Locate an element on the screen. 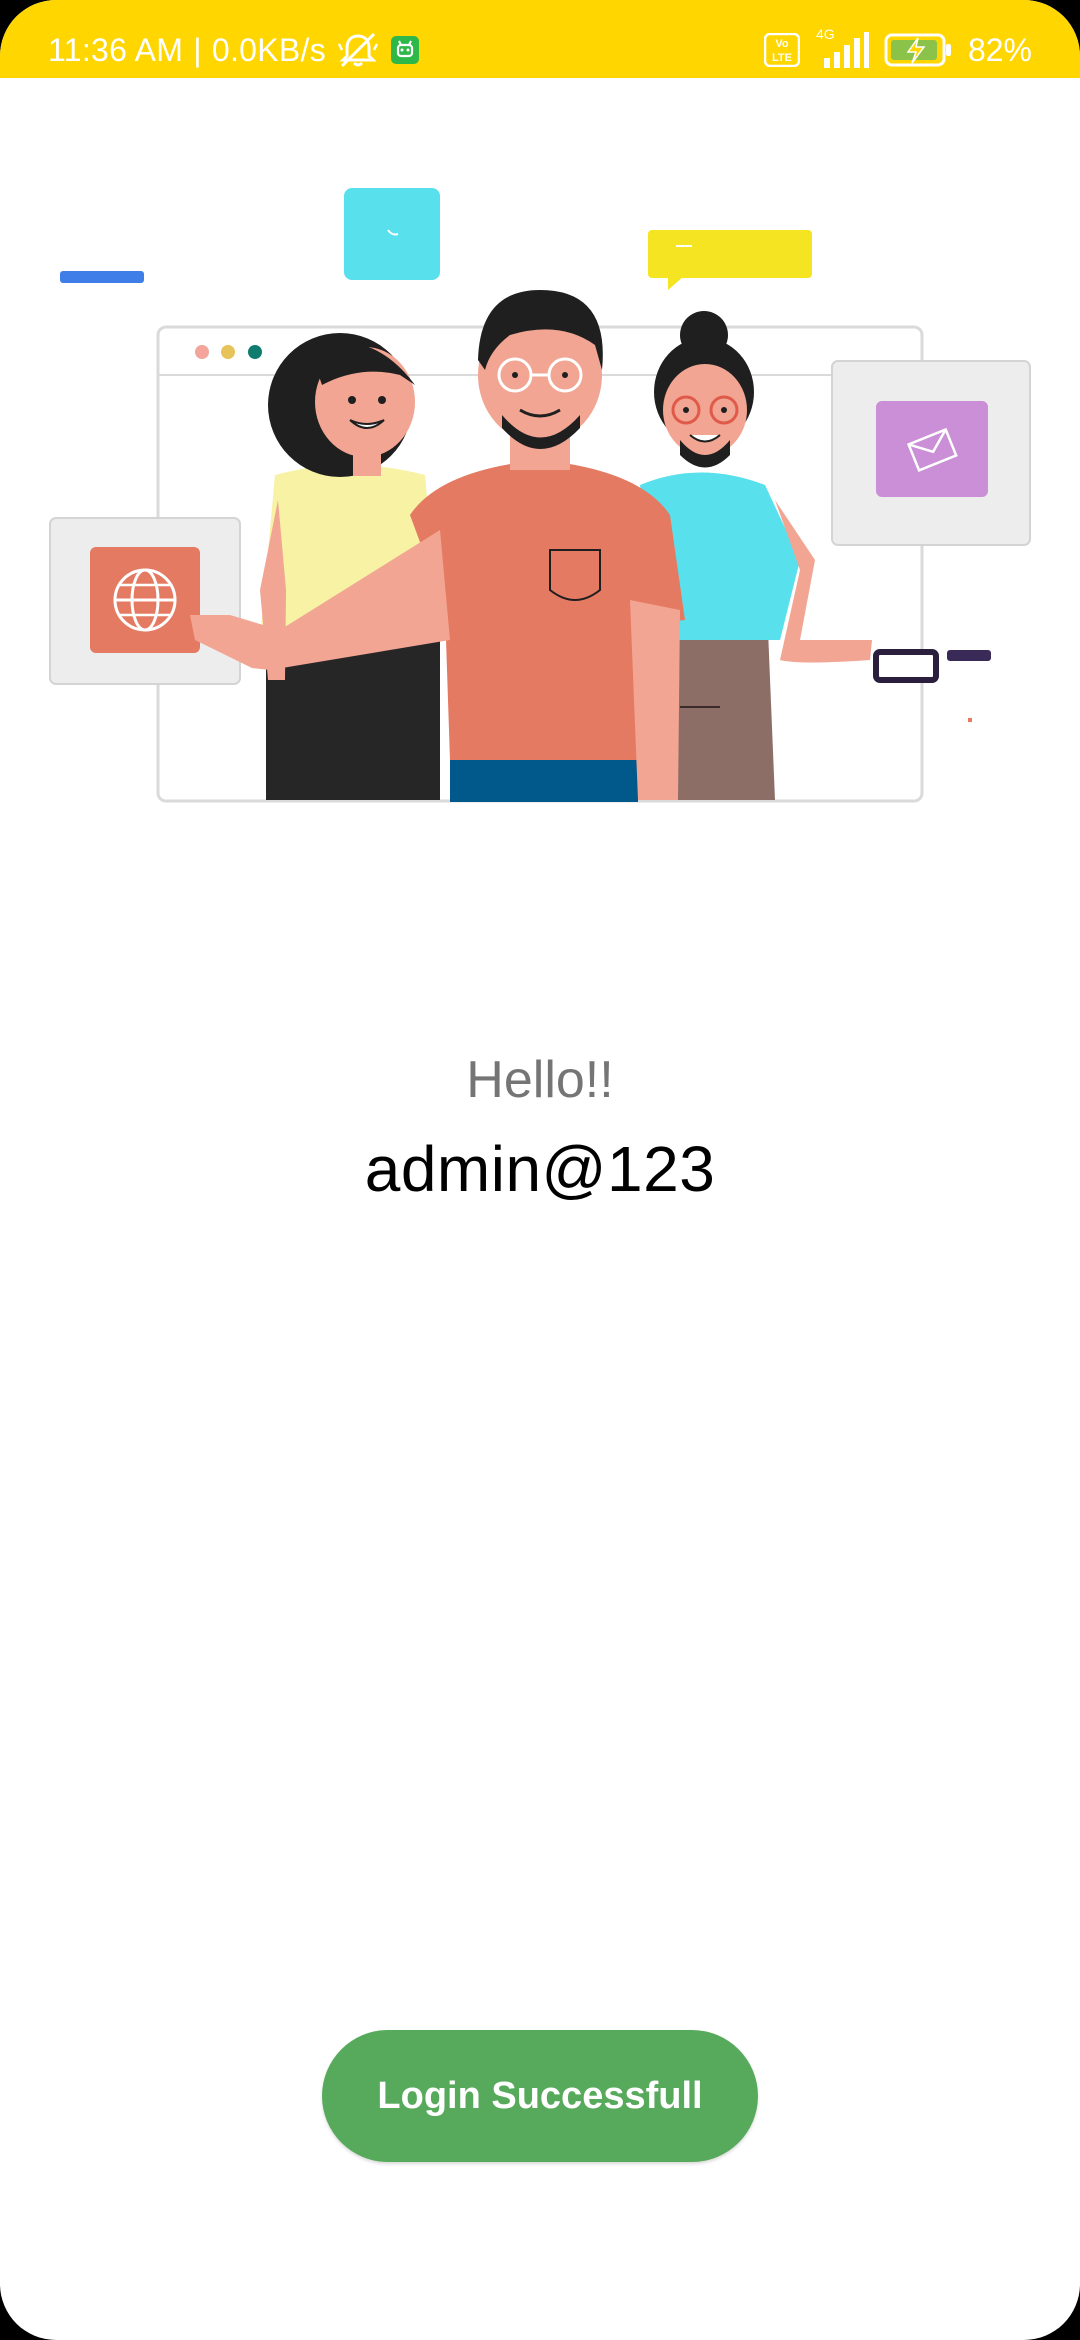 Image resolution: width=1080 pixels, height=2340 pixels. muted-bell-icon is located at coordinates (358, 50).